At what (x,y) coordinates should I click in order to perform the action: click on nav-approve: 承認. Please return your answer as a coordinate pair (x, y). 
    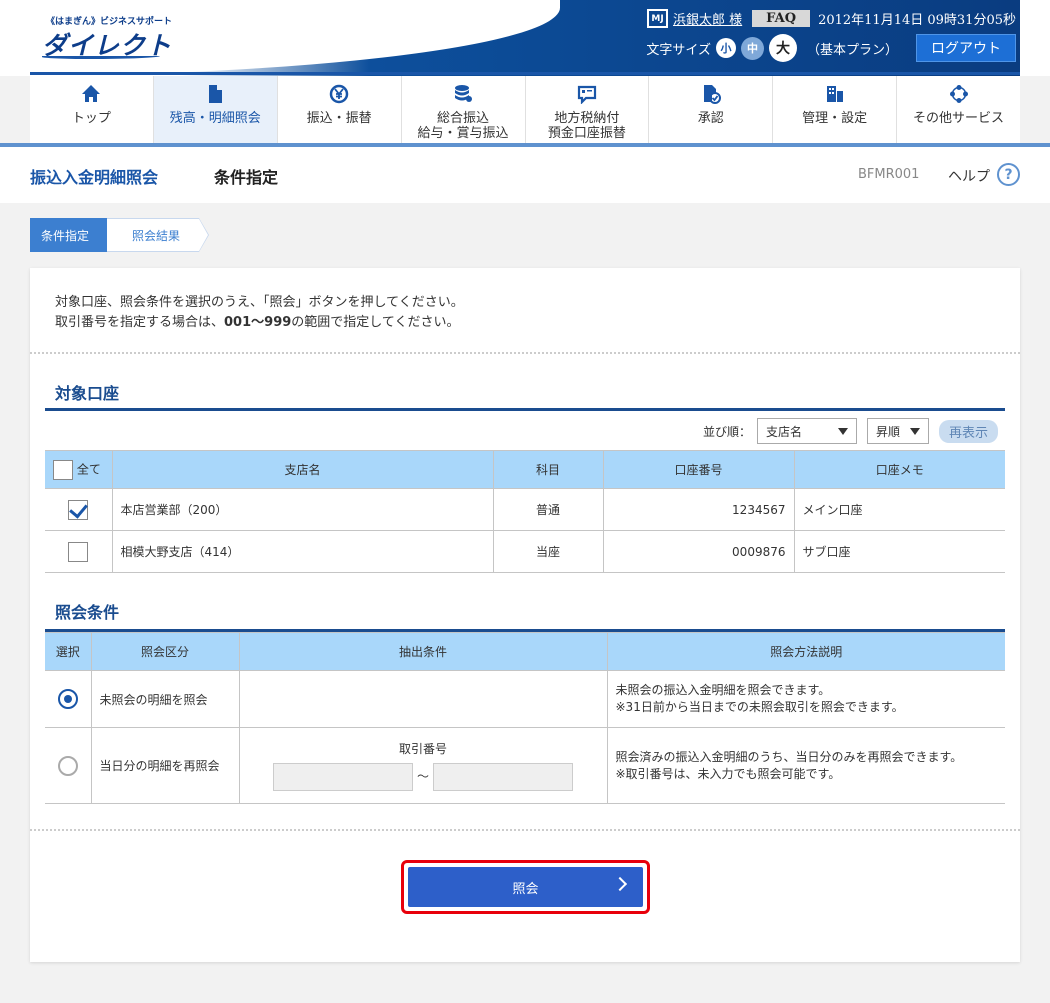
    Looking at the image, I should click on (711, 109).